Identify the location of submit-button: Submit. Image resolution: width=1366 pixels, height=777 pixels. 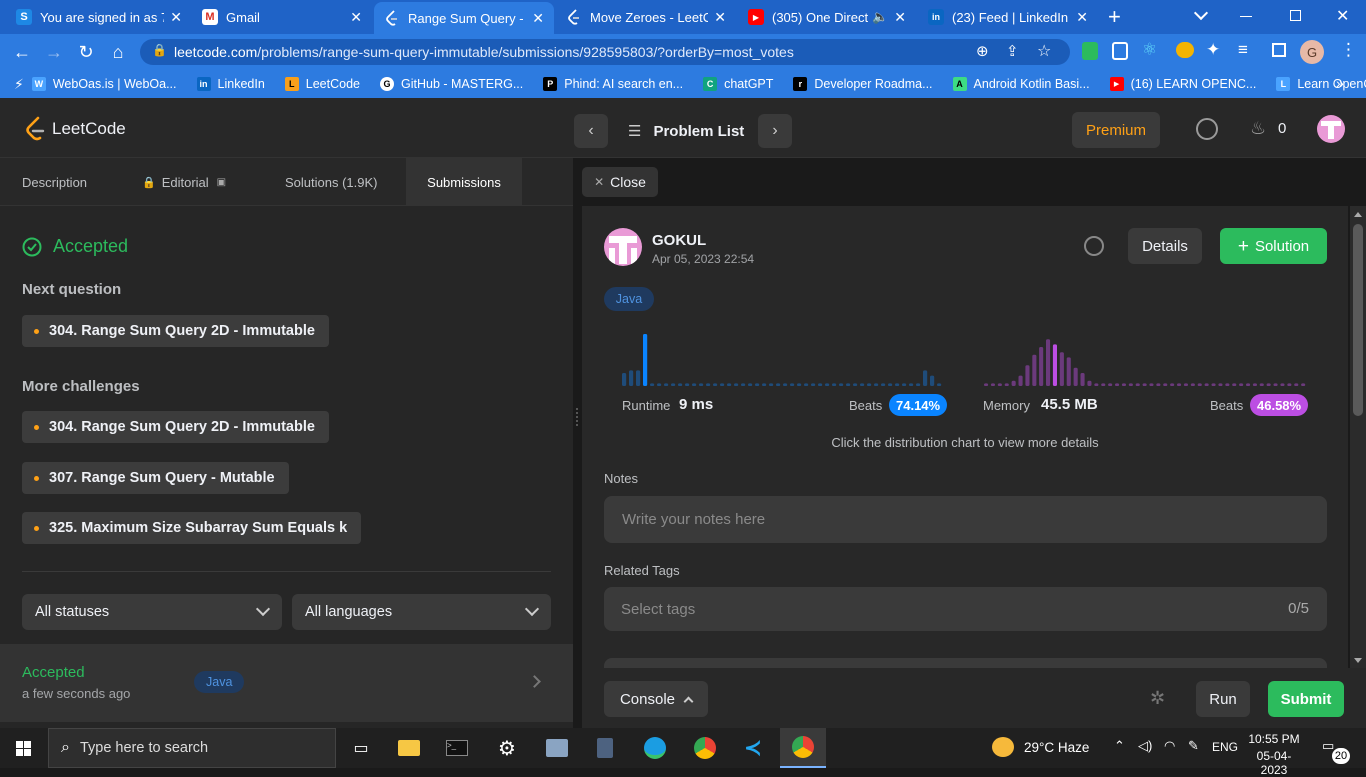
(1306, 699).